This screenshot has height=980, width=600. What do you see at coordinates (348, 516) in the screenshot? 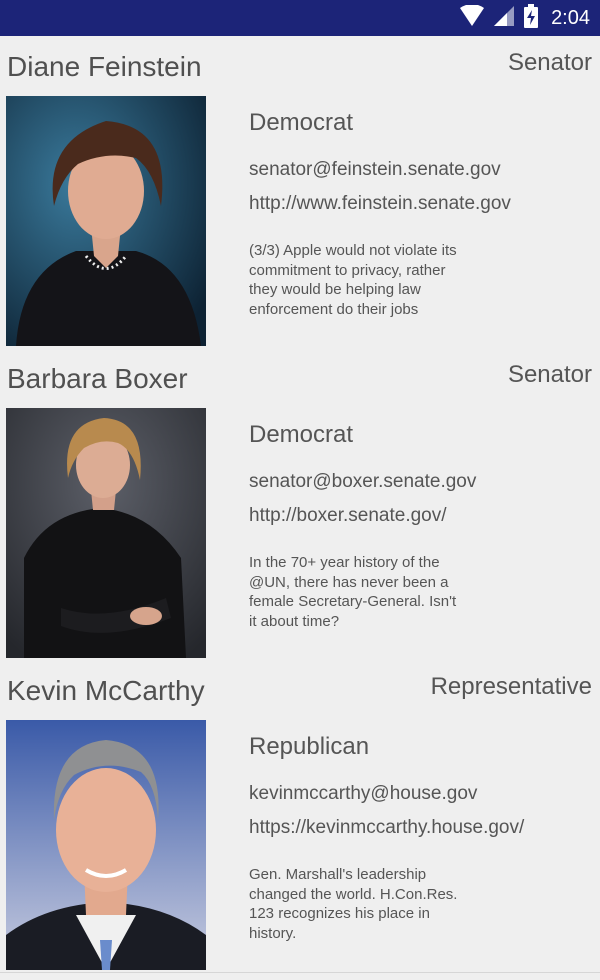
I see `official-url: http://boxer.senate.gov/` at bounding box center [348, 516].